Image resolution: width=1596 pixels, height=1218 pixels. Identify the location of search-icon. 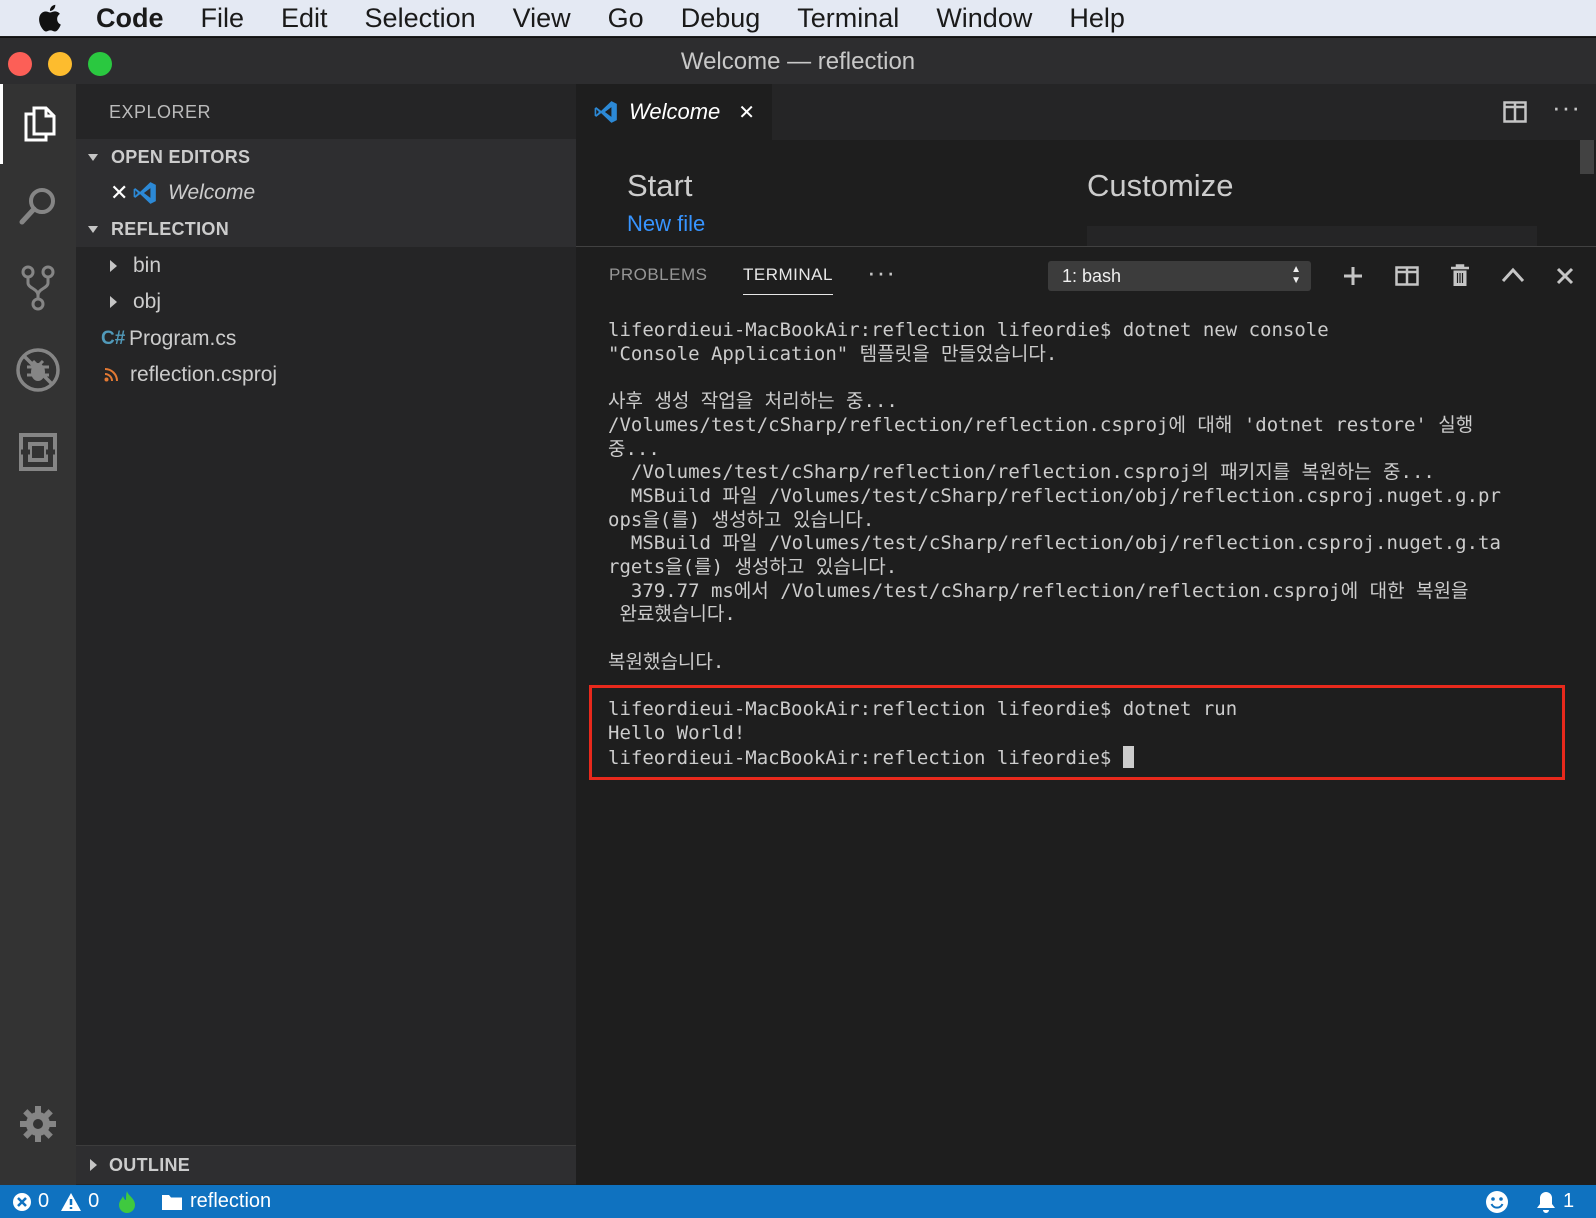
(37, 206).